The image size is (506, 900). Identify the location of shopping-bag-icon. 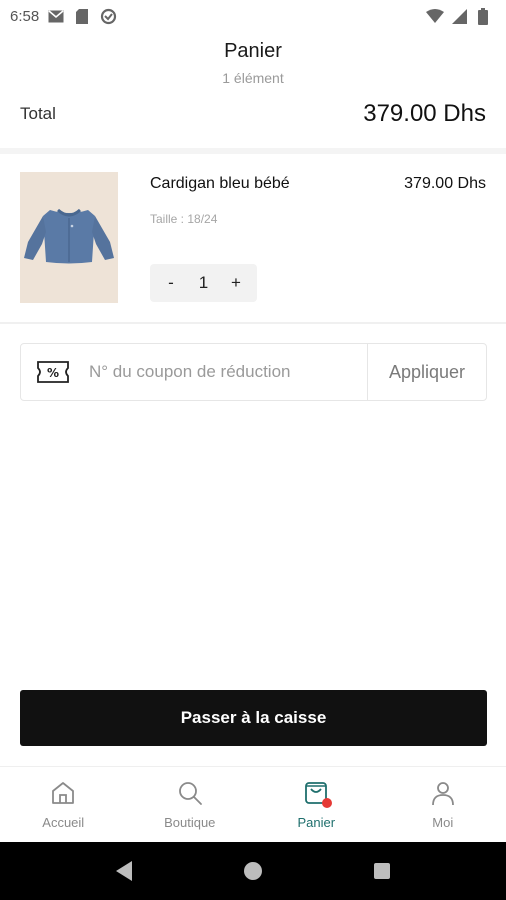
(317, 793).